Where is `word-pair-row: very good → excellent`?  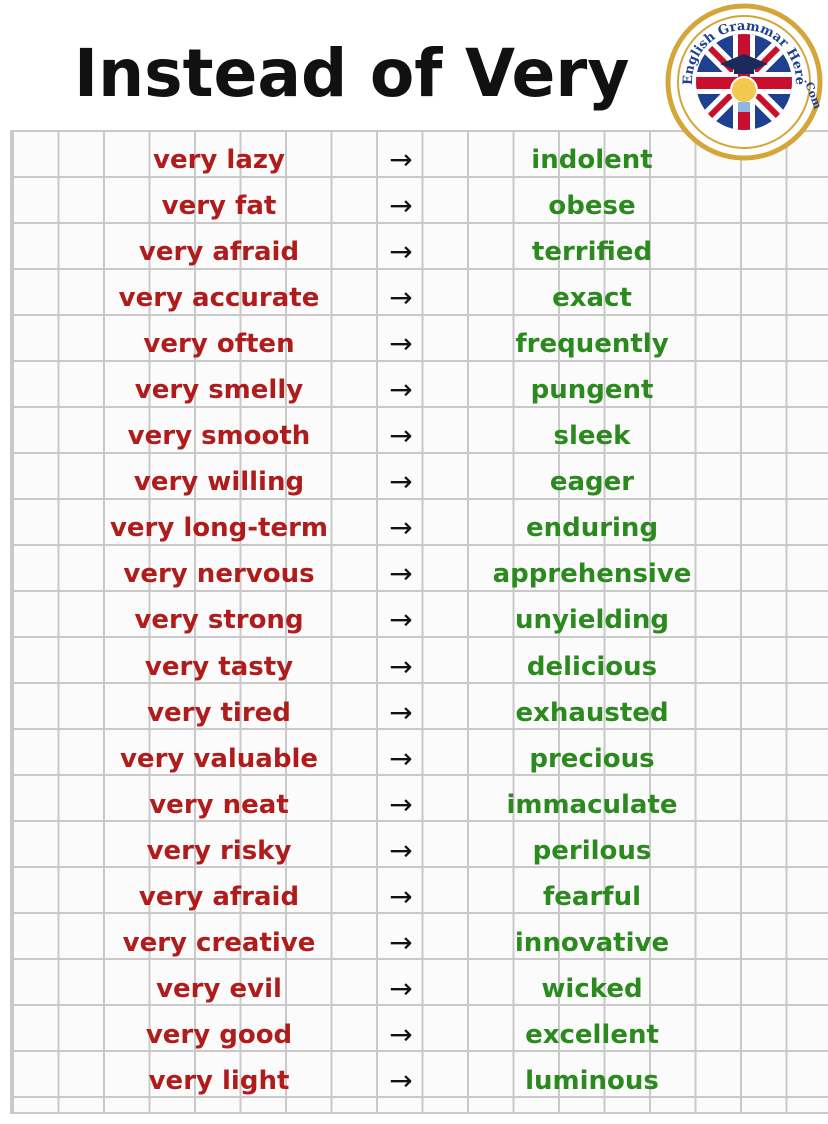 word-pair-row: very good → excellent is located at coordinates (414, 1036).